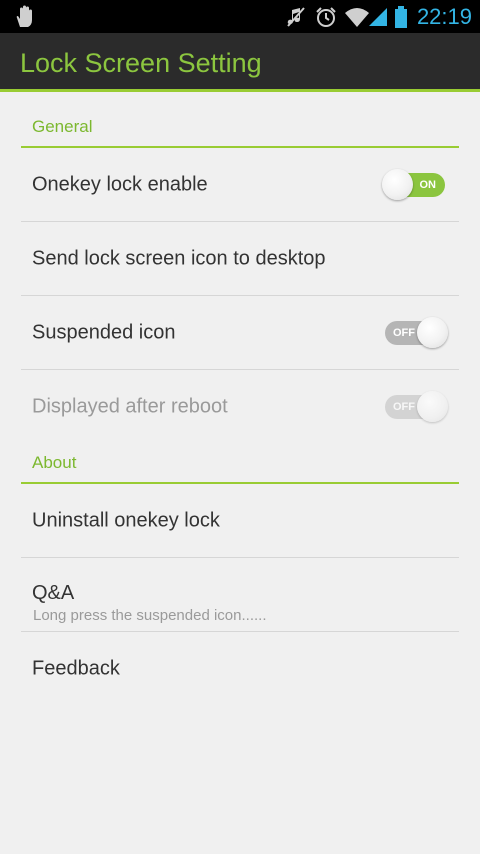  What do you see at coordinates (378, 16) in the screenshot?
I see `signal-icon` at bounding box center [378, 16].